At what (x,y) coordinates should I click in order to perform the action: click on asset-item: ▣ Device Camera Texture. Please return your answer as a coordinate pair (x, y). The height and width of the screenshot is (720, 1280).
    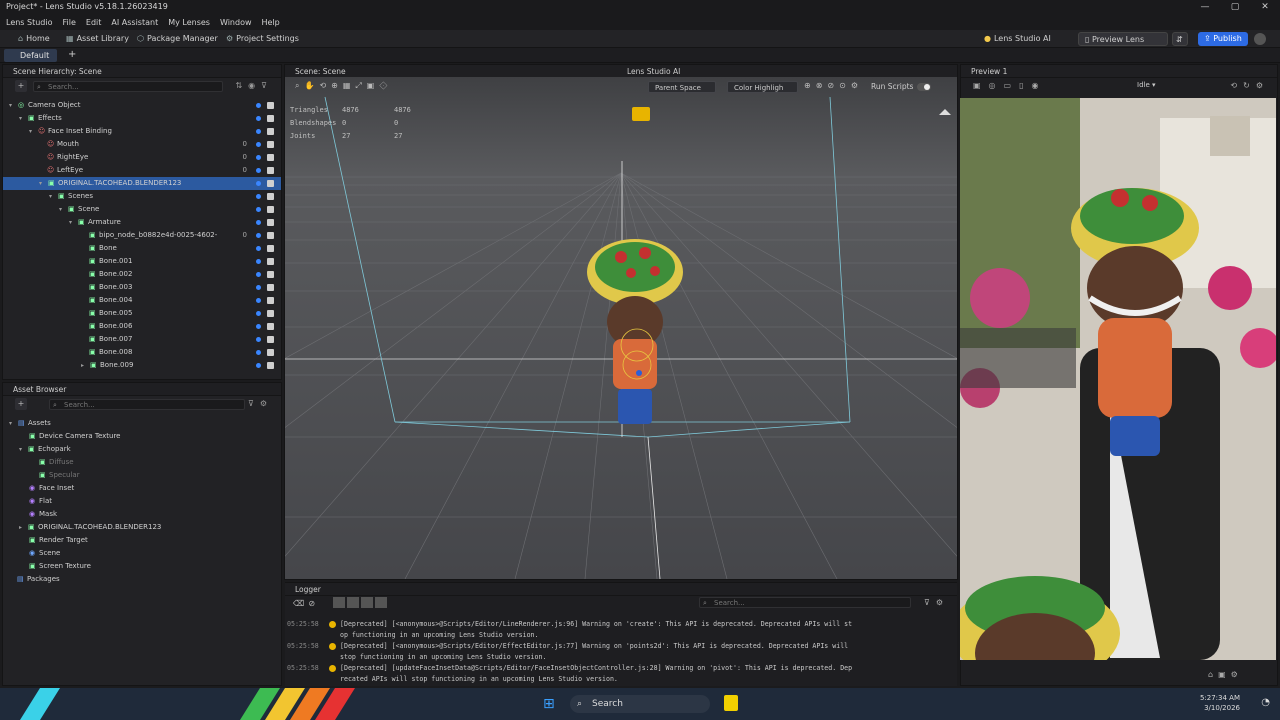
    Looking at the image, I should click on (142, 436).